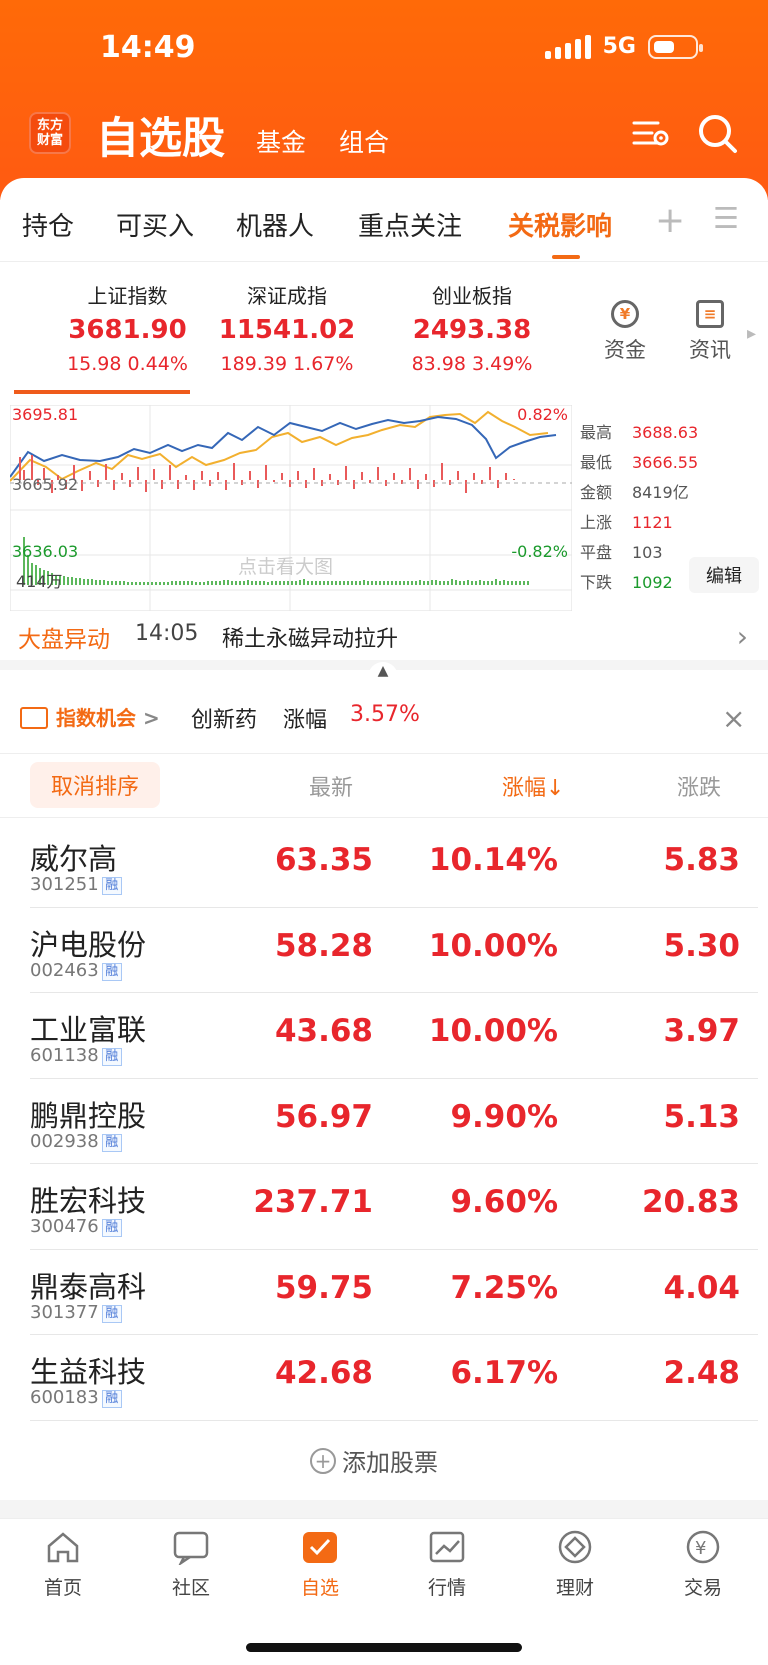 The width and height of the screenshot is (768, 1665). I want to click on news-icon: ≡, so click(710, 314).